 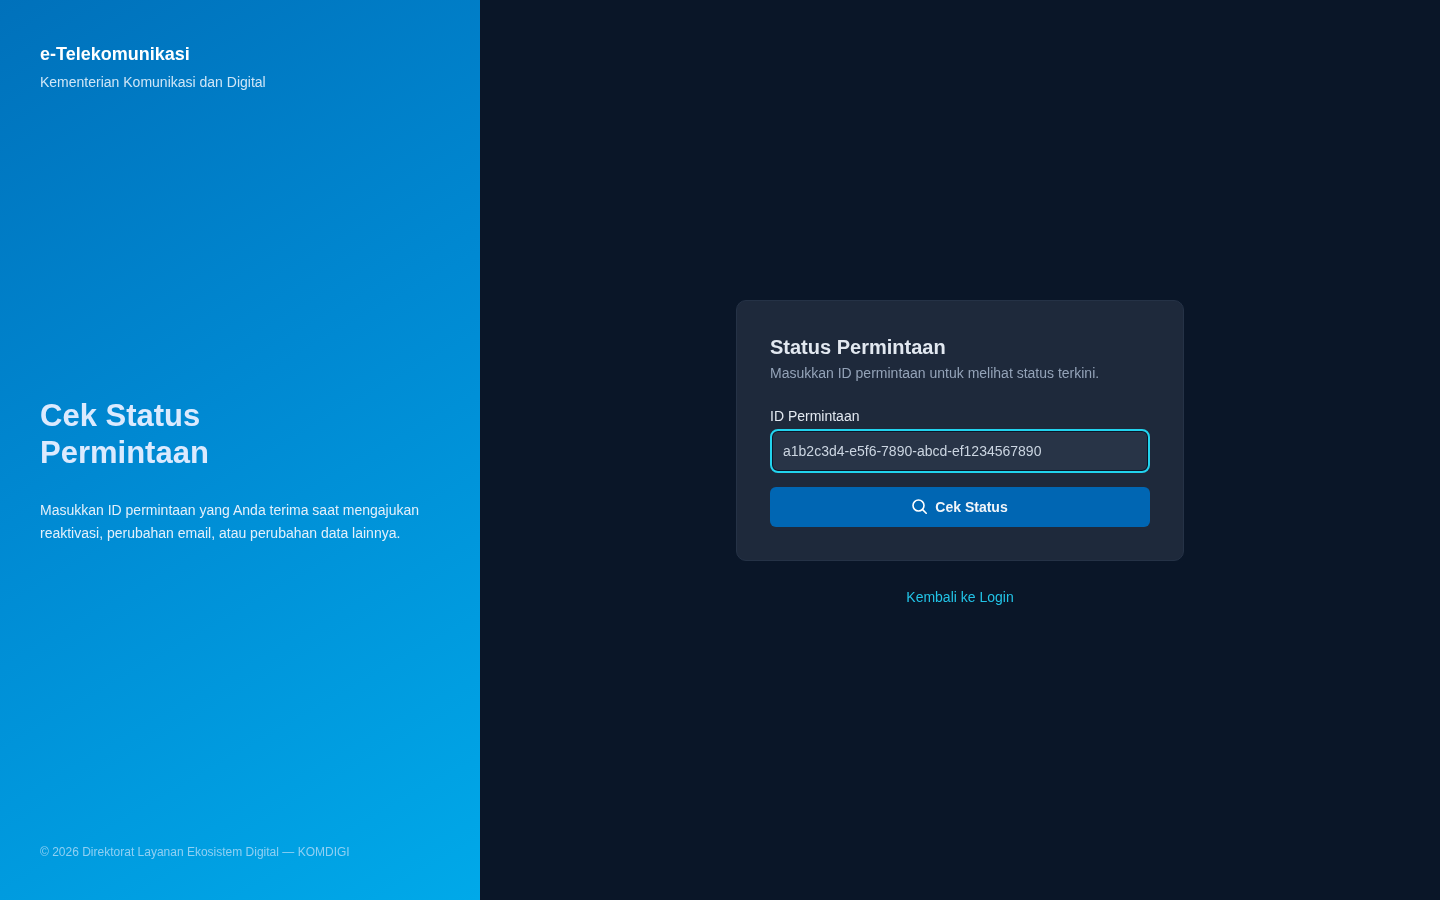 I want to click on back-to-login-link: Kembali ke Login, so click(x=960, y=596).